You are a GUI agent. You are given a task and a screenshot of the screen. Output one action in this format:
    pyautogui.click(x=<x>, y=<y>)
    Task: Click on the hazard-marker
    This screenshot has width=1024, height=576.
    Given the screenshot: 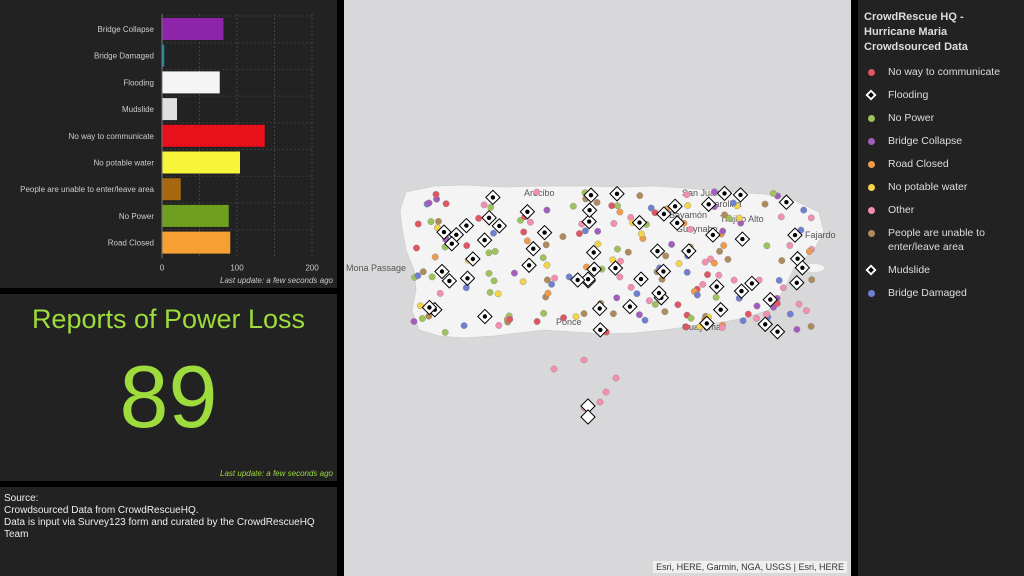 What is the action you would take?
    pyautogui.click(x=588, y=417)
    